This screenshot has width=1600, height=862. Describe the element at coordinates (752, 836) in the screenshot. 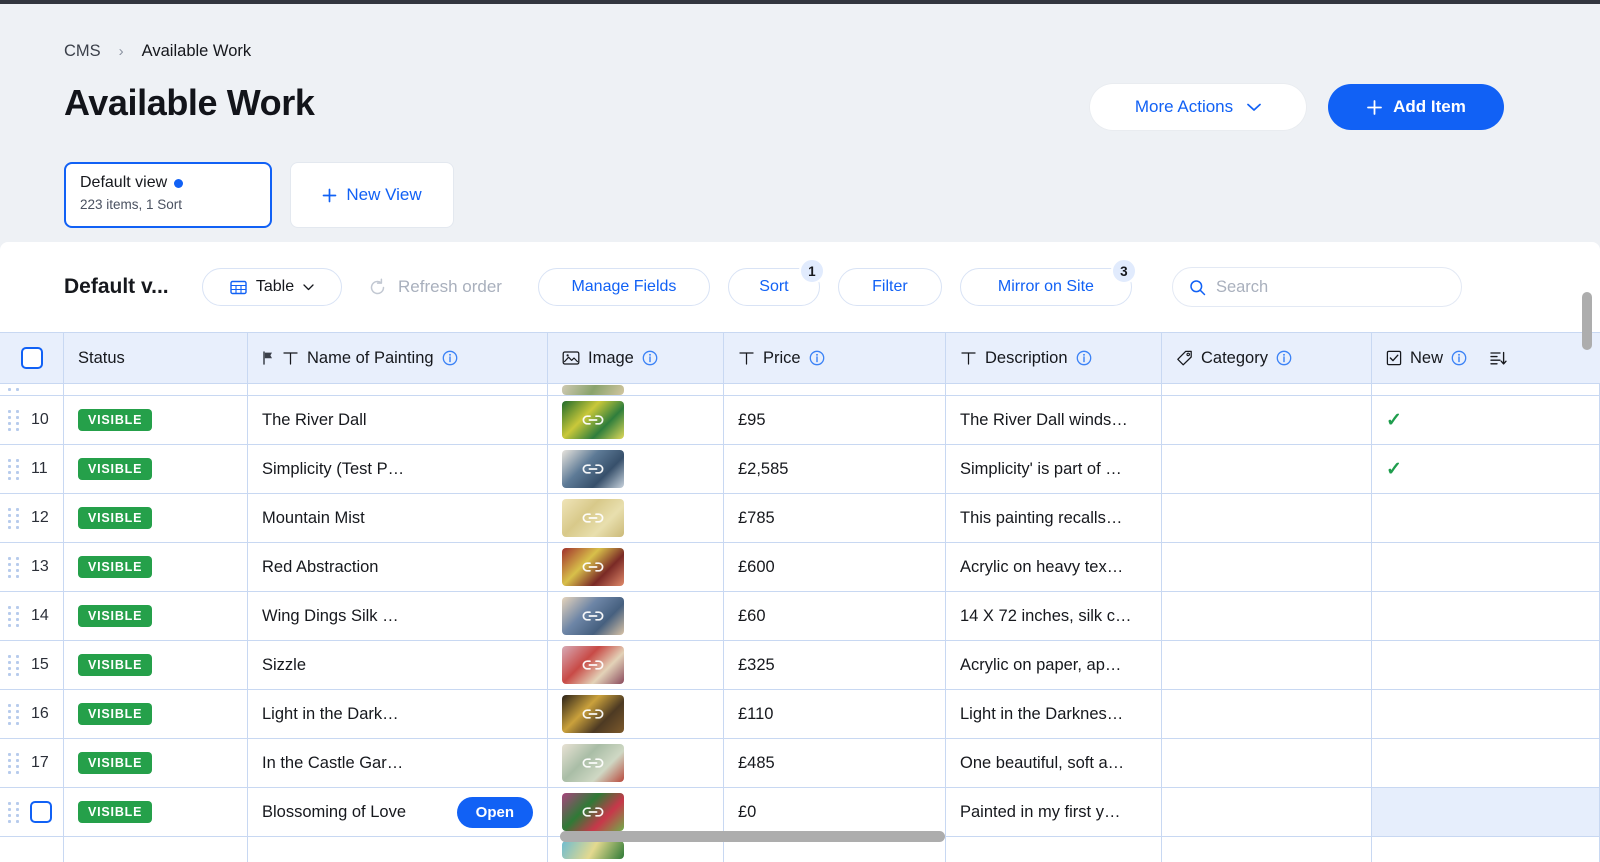

I see `horizontal-scrollbar-thumb` at that location.